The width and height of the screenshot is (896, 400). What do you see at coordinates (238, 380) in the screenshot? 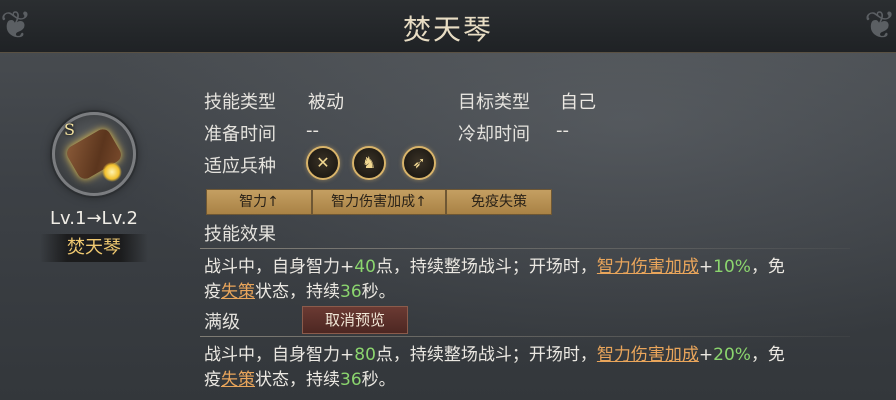
I see `max-confusion-link: 失策` at bounding box center [238, 380].